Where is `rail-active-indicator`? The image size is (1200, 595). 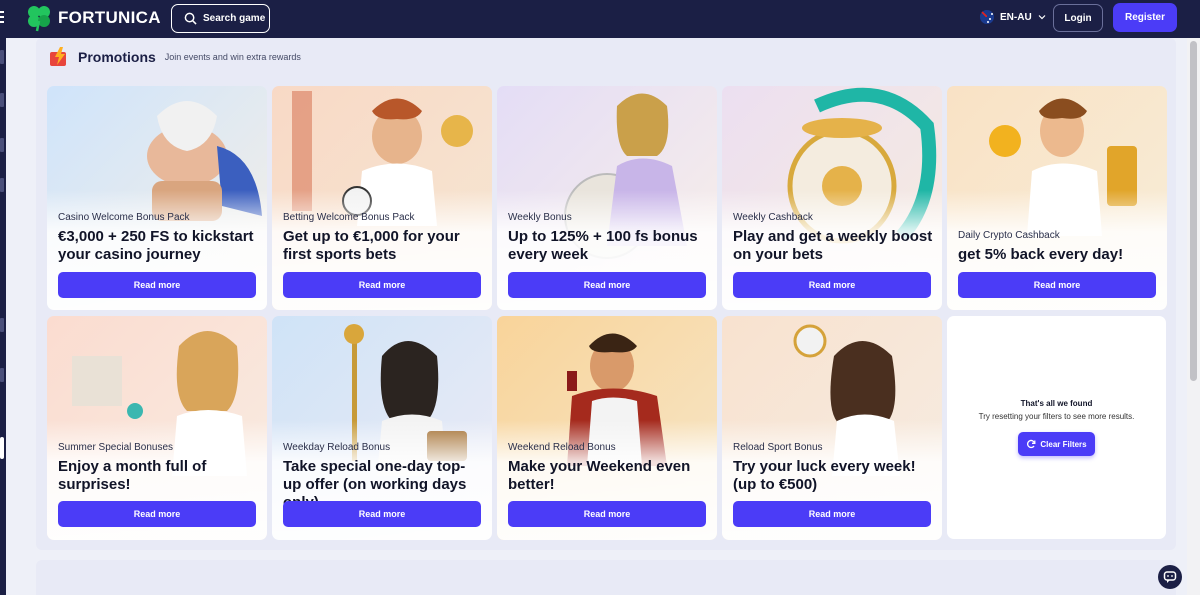 rail-active-indicator is located at coordinates (2, 448).